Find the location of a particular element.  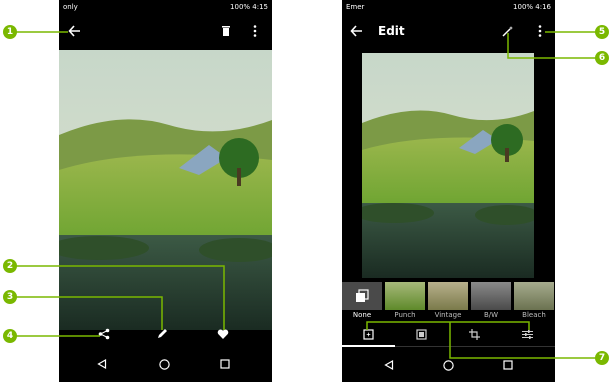

callout-2: 2 is located at coordinates (10, 266).